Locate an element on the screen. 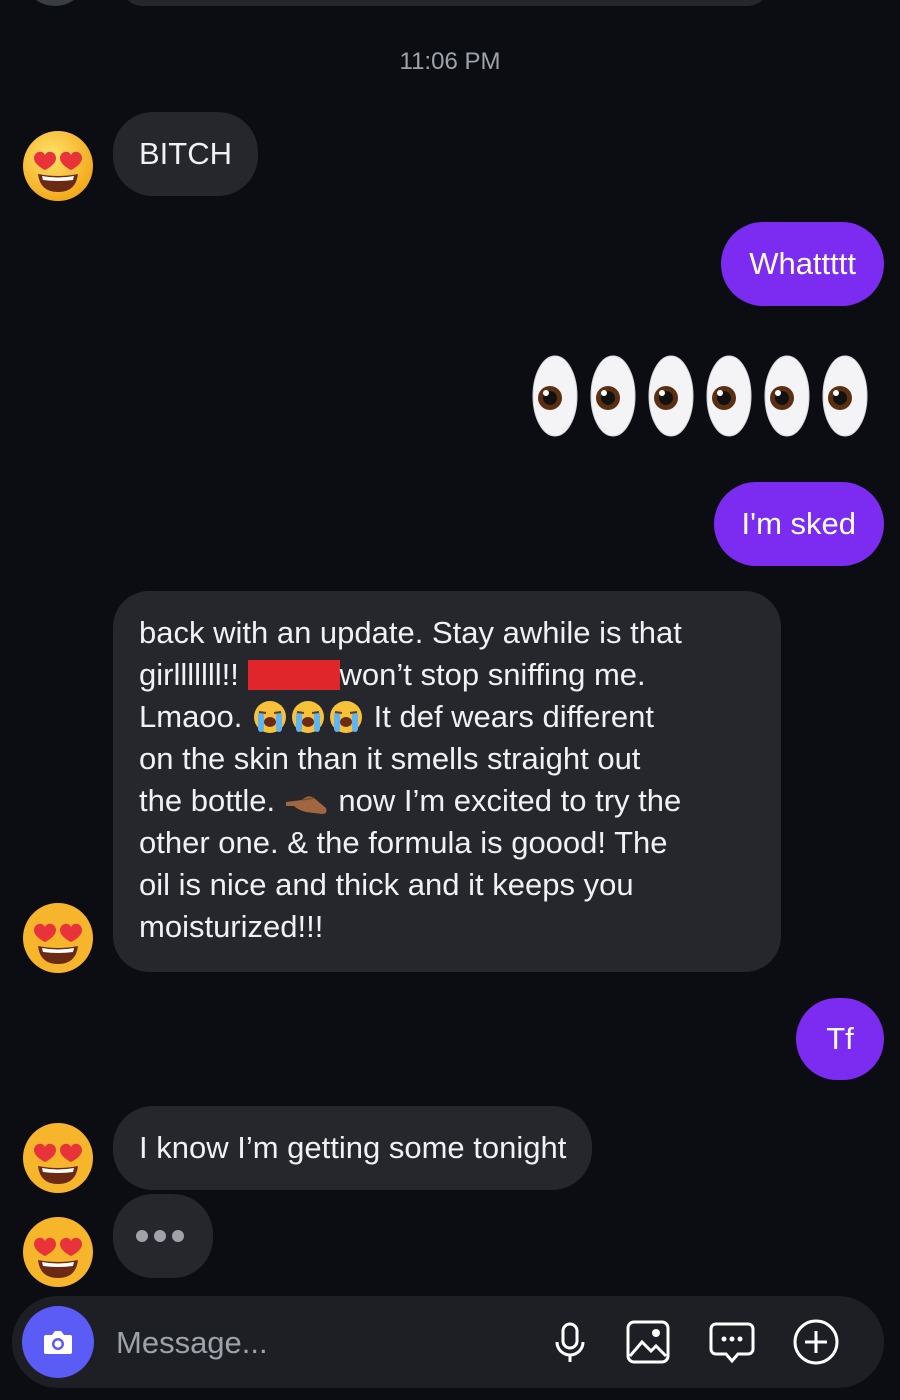  incoming-message-bubble: I know I’m getting some tonight is located at coordinates (353, 1148).